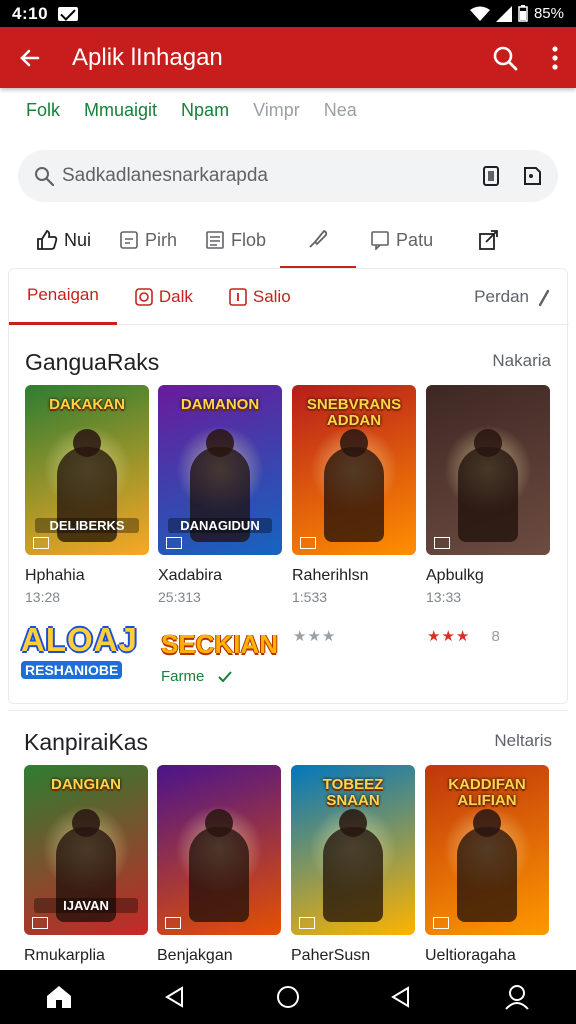 The width and height of the screenshot is (576, 1024). What do you see at coordinates (444, 597) in the screenshot?
I see `game-meta: 13:33` at bounding box center [444, 597].